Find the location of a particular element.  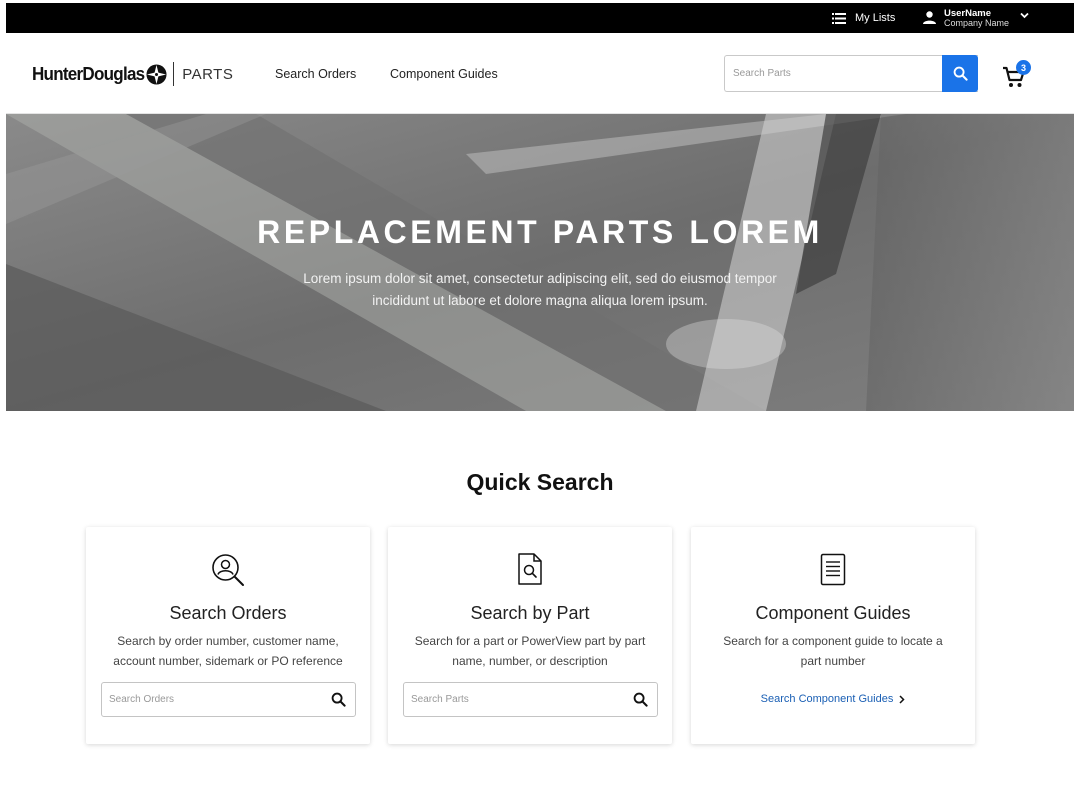

chevron-down-icon is located at coordinates (1024, 15).